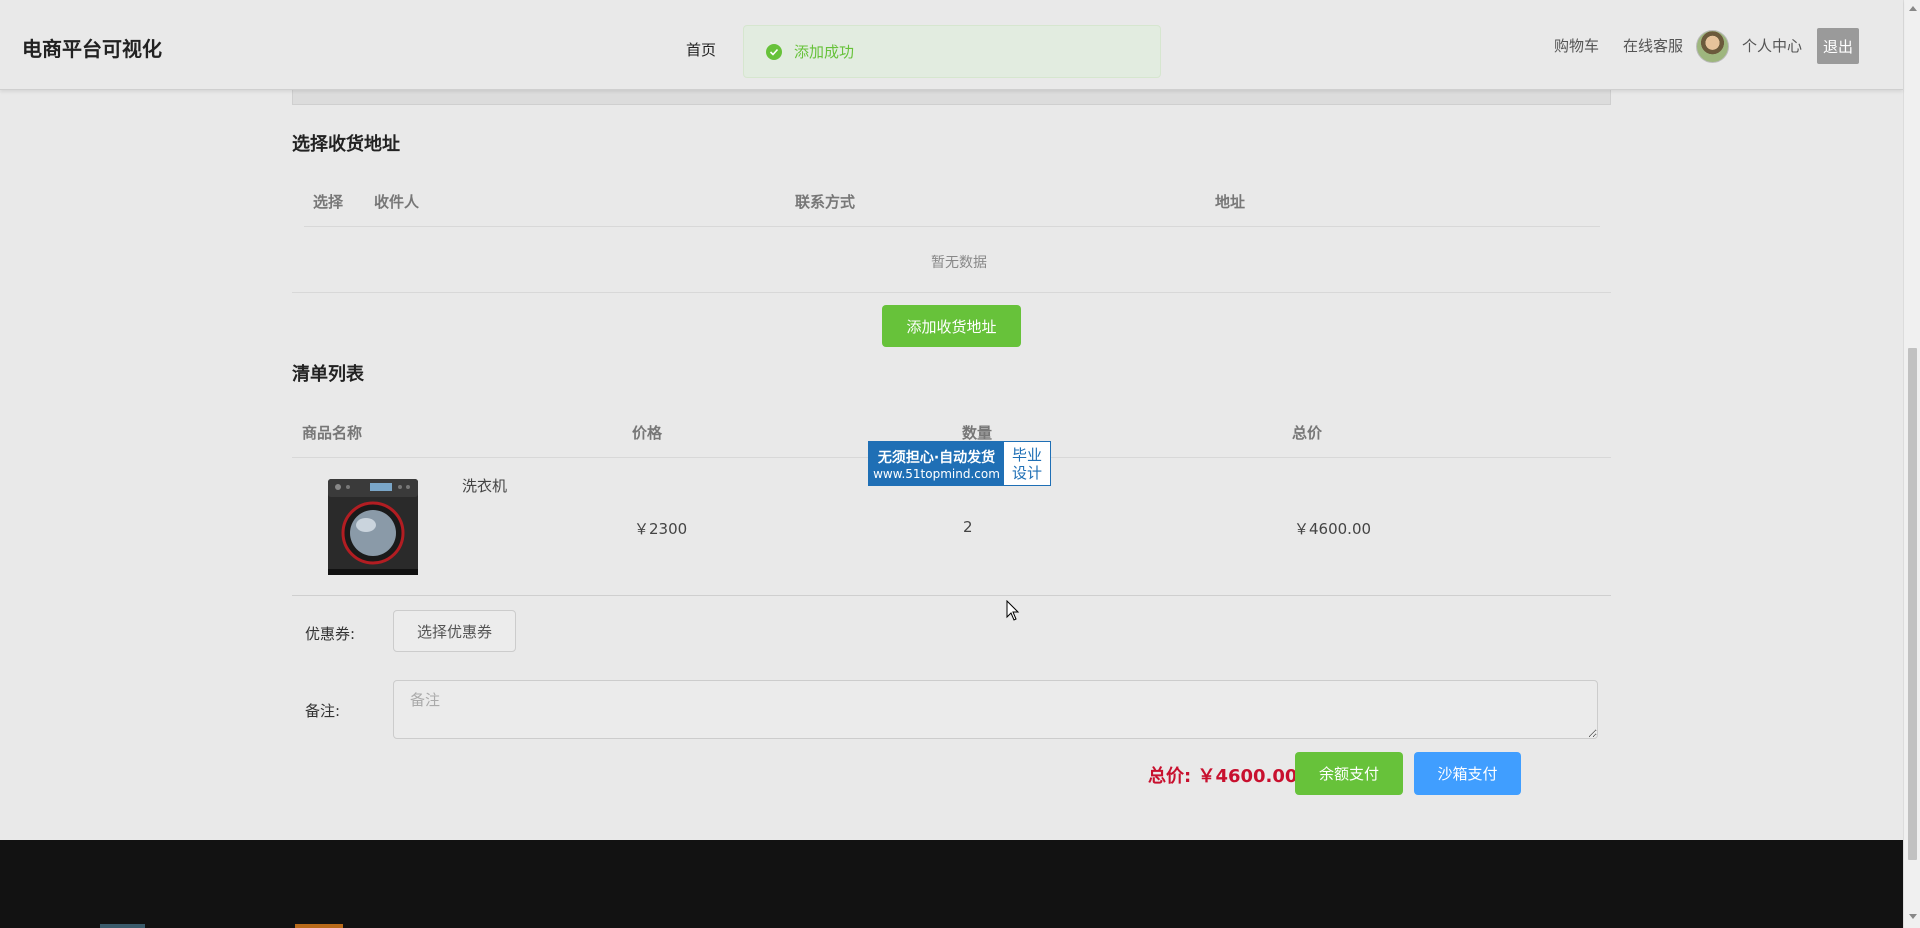 Image resolution: width=1920 pixels, height=928 pixels. I want to click on top-navbar: 电商平台可视化 首页 添加成功 购物车 在线客服 个人中心 退出, so click(951, 45).